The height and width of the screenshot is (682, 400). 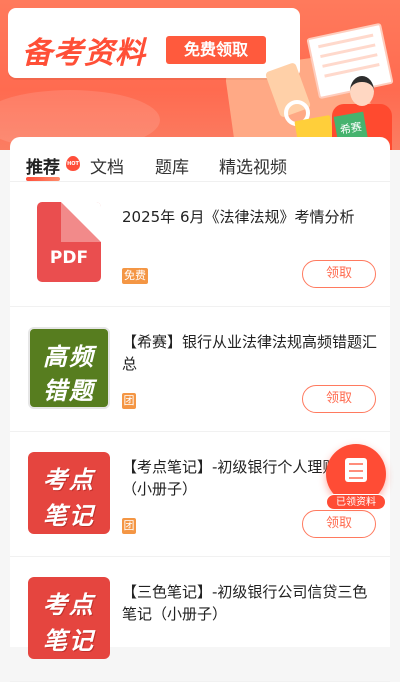 What do you see at coordinates (253, 165) in the screenshot?
I see `tab-featured-videos: 精选视频` at bounding box center [253, 165].